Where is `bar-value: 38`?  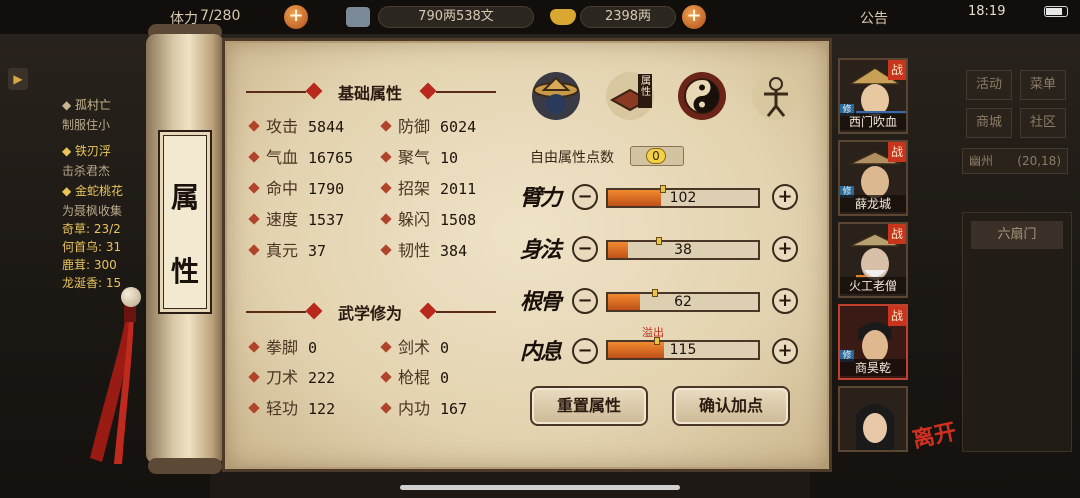 bar-value: 38 is located at coordinates (683, 250).